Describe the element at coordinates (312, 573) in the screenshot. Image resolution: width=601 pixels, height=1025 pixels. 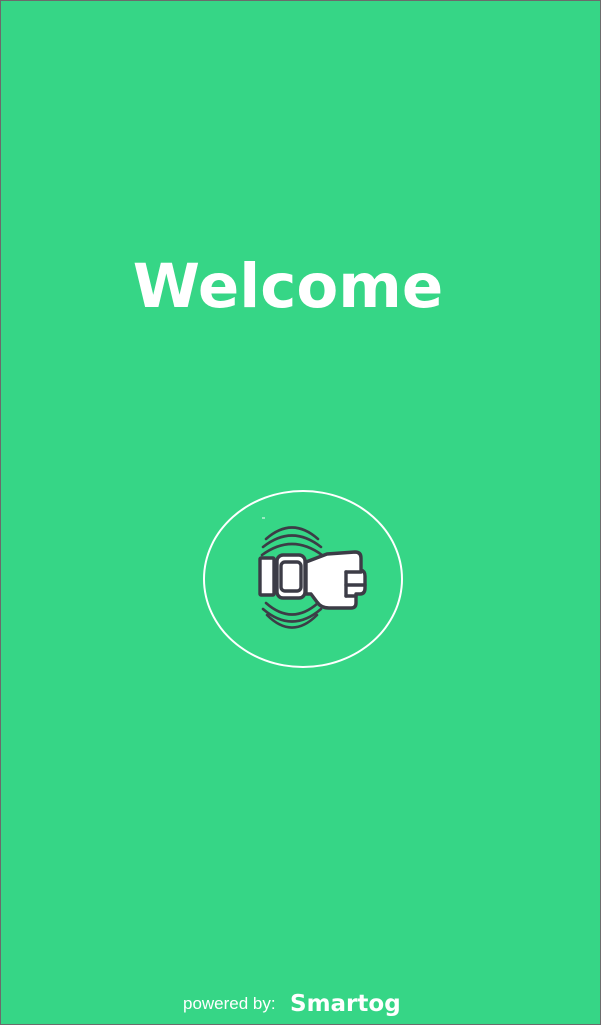
I see `wrist-tap-icon` at that location.